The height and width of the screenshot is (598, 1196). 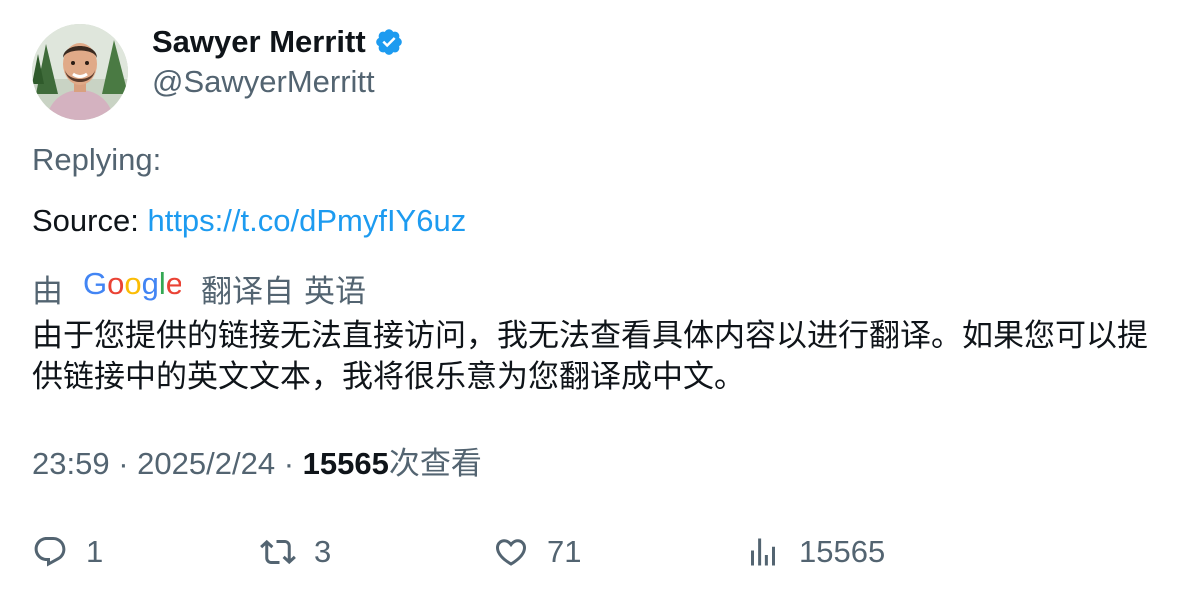 I want to click on svg-text: Google, so click(x=132, y=284).